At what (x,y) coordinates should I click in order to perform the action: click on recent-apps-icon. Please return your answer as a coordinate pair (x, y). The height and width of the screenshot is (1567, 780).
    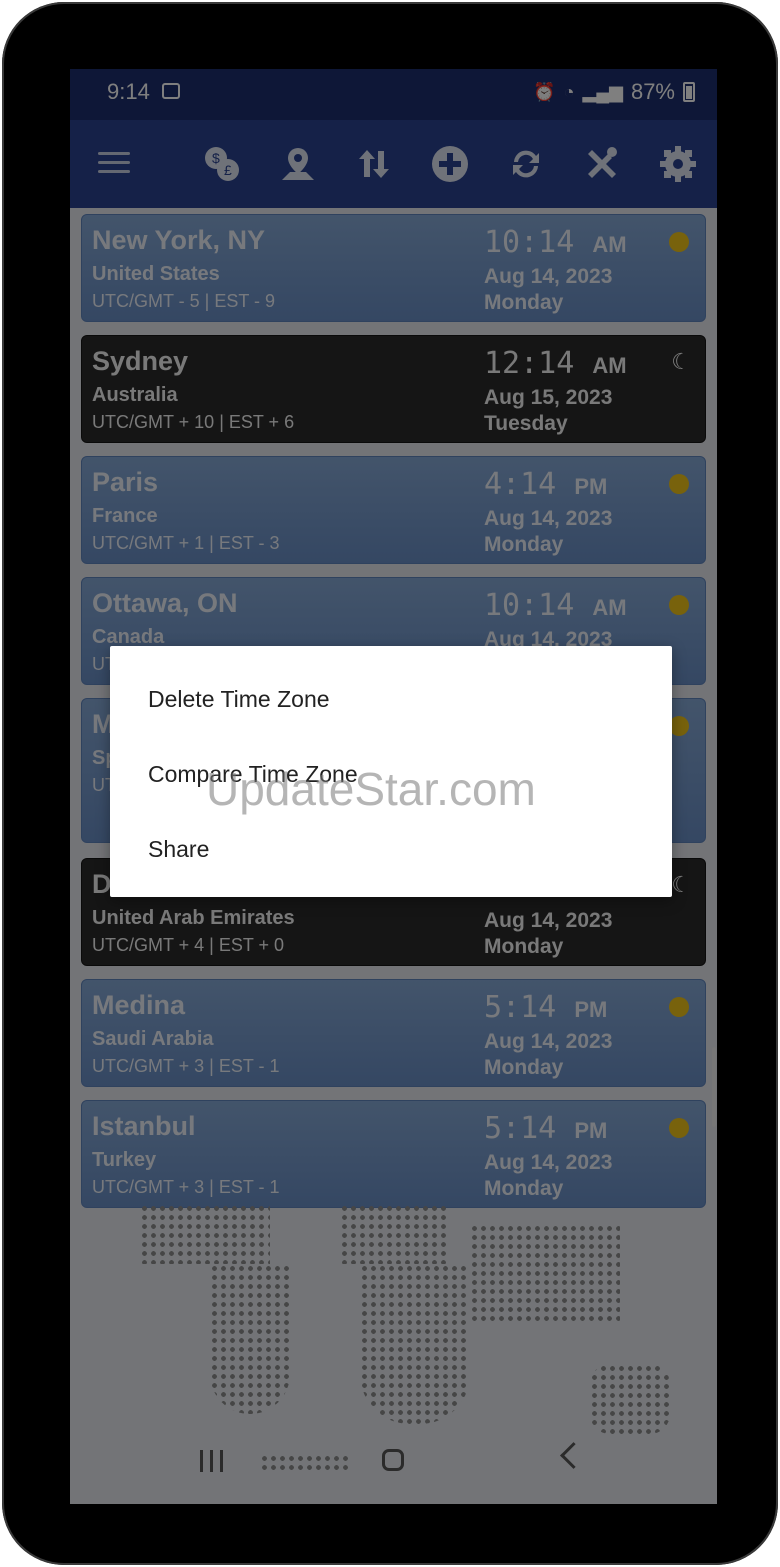
    Looking at the image, I should click on (211, 1461).